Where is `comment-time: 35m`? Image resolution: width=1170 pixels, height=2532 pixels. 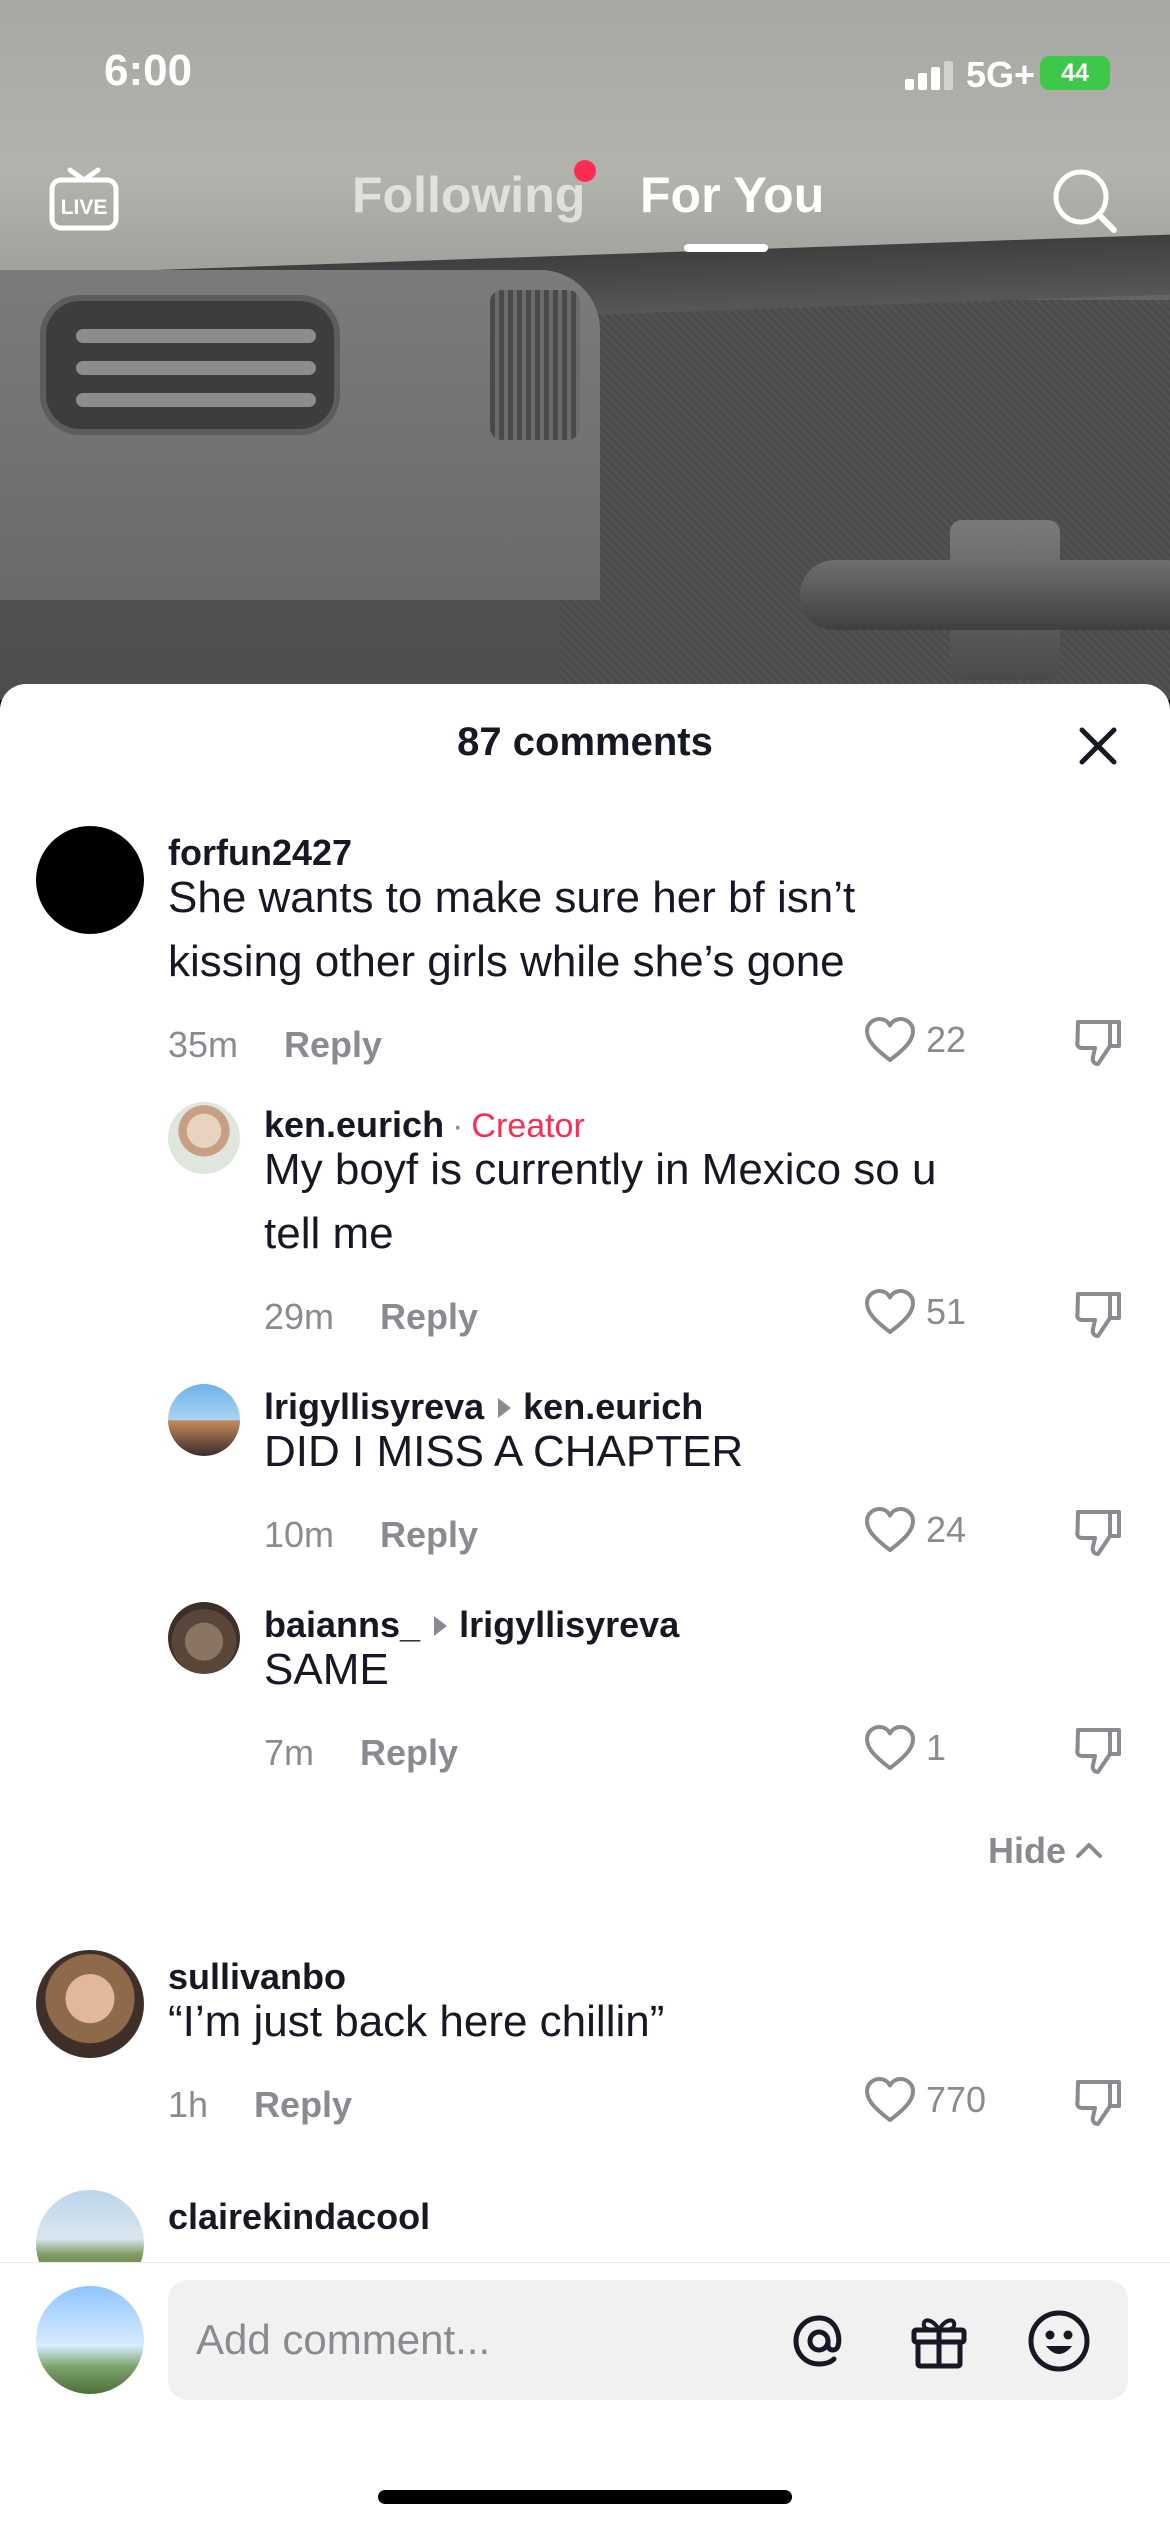
comment-time: 35m is located at coordinates (203, 1044).